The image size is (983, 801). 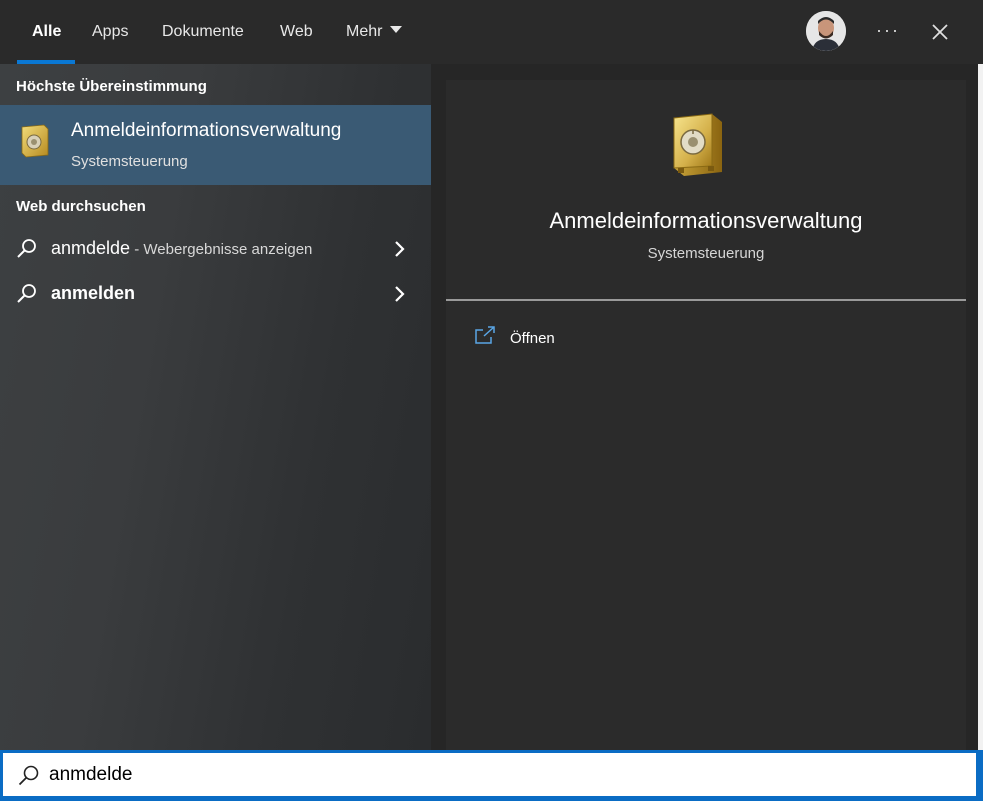 What do you see at coordinates (81, 206) in the screenshot?
I see `web-search-heading: Web durchsuchen` at bounding box center [81, 206].